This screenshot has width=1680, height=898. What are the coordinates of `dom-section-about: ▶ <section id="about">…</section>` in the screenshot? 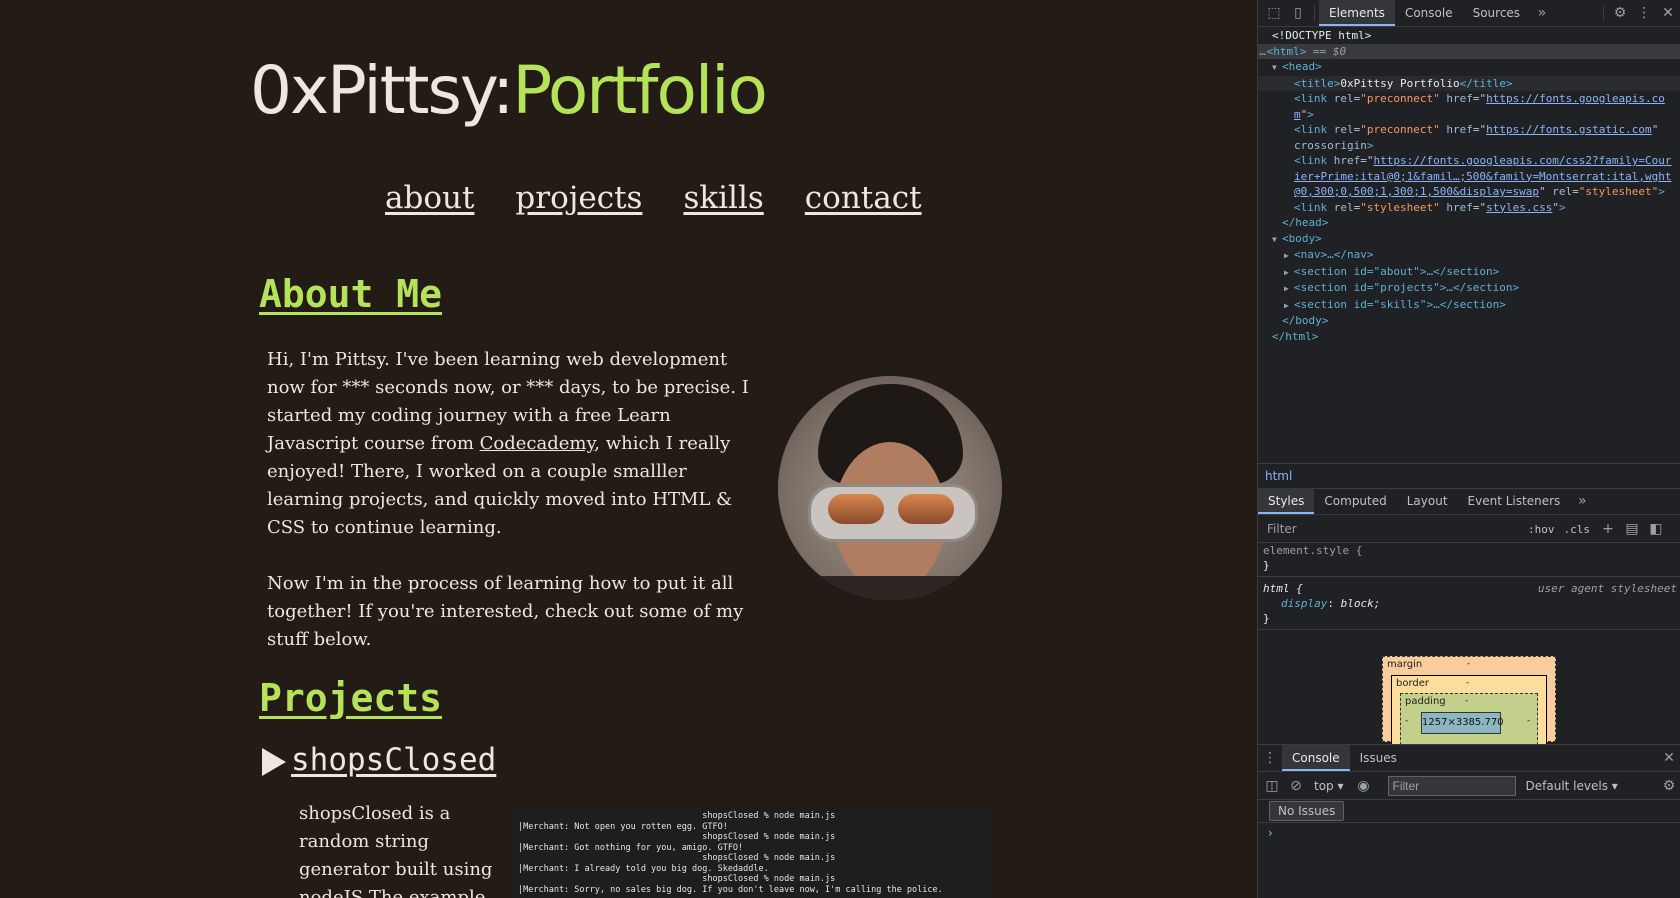 It's located at (1469, 272).